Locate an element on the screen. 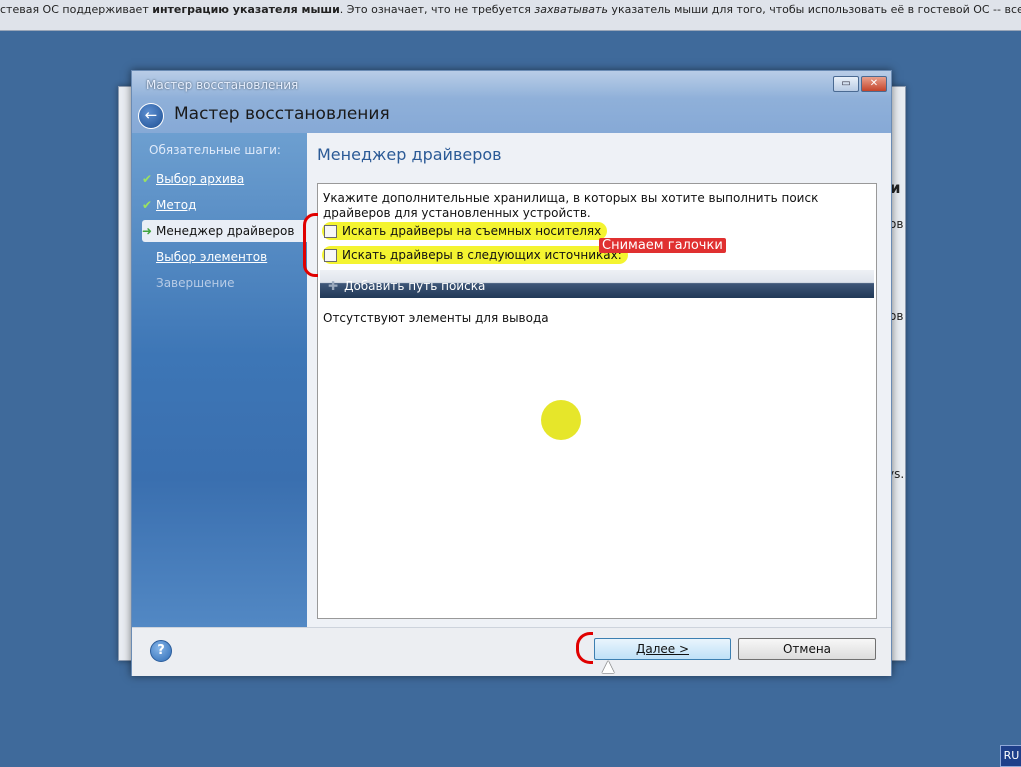 Image resolution: width=1021 pixels, height=767 pixels. add-search-path-button: ✚ Добавить путь поиска is located at coordinates (406, 286).